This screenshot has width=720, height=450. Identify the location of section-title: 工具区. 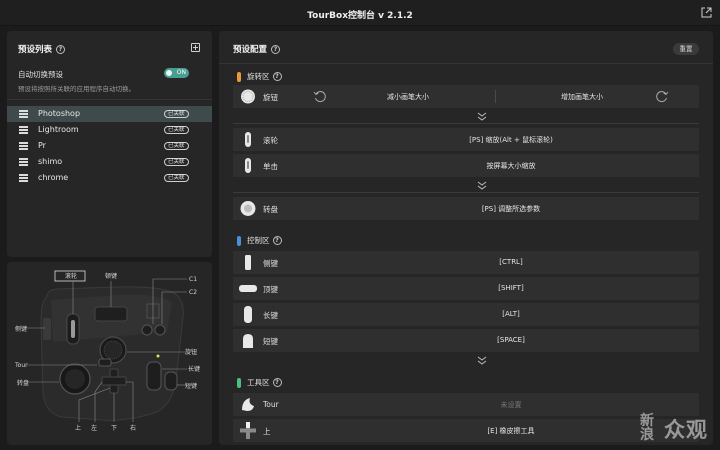
(258, 382).